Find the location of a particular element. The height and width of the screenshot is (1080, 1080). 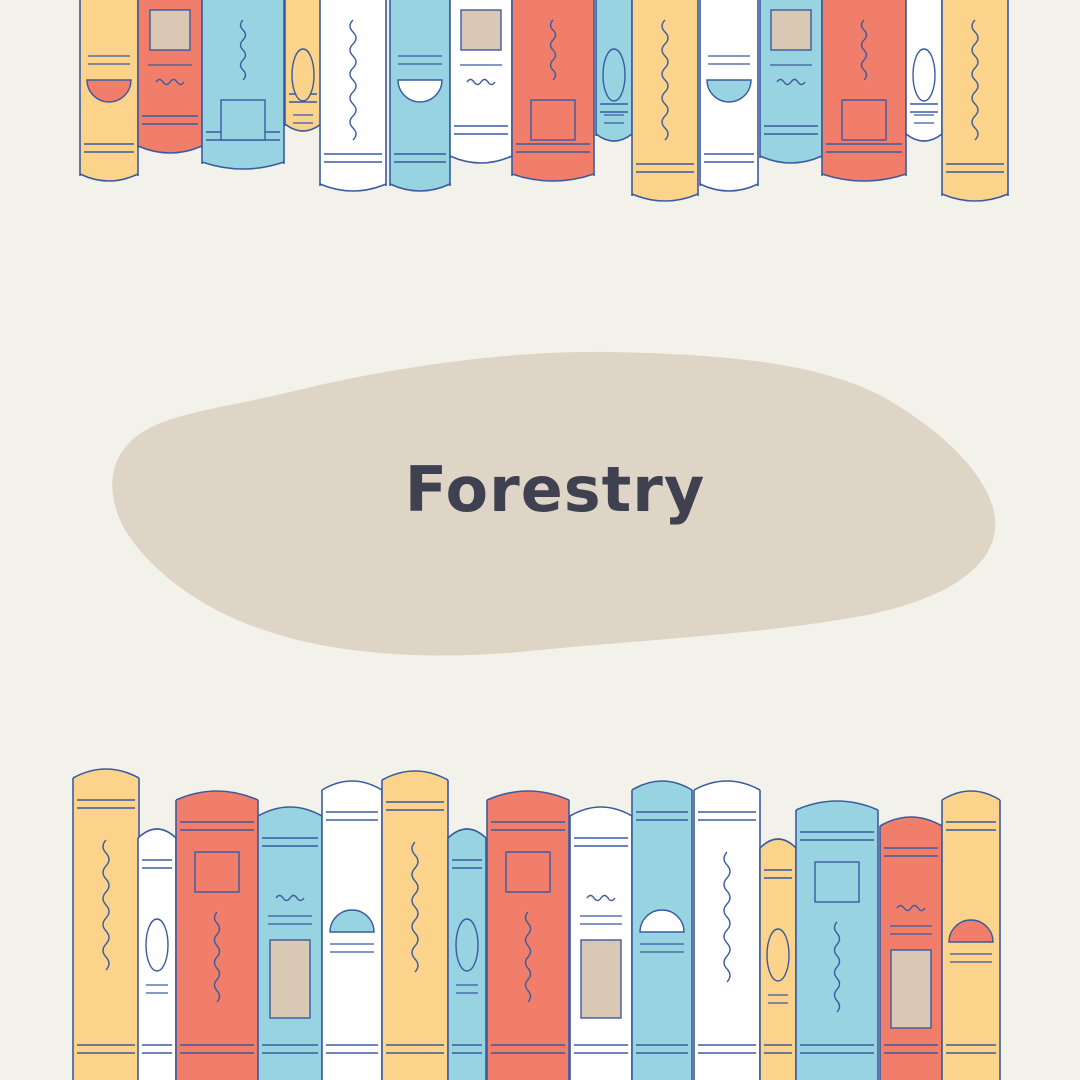

page-title: Forestry is located at coordinates (555, 489).